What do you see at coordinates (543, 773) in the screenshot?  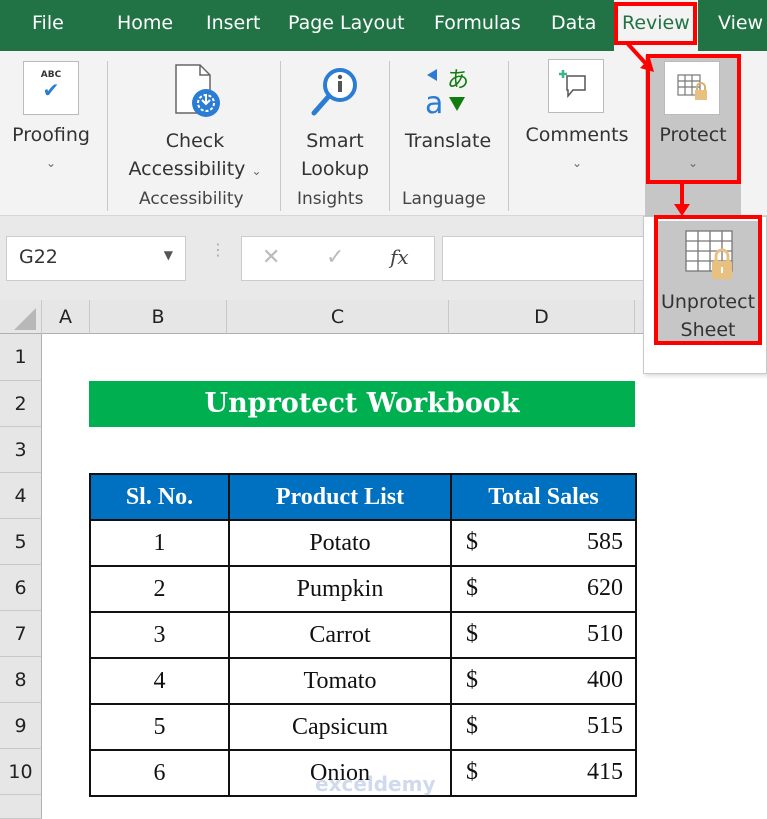 I see `cell-sales: $415` at bounding box center [543, 773].